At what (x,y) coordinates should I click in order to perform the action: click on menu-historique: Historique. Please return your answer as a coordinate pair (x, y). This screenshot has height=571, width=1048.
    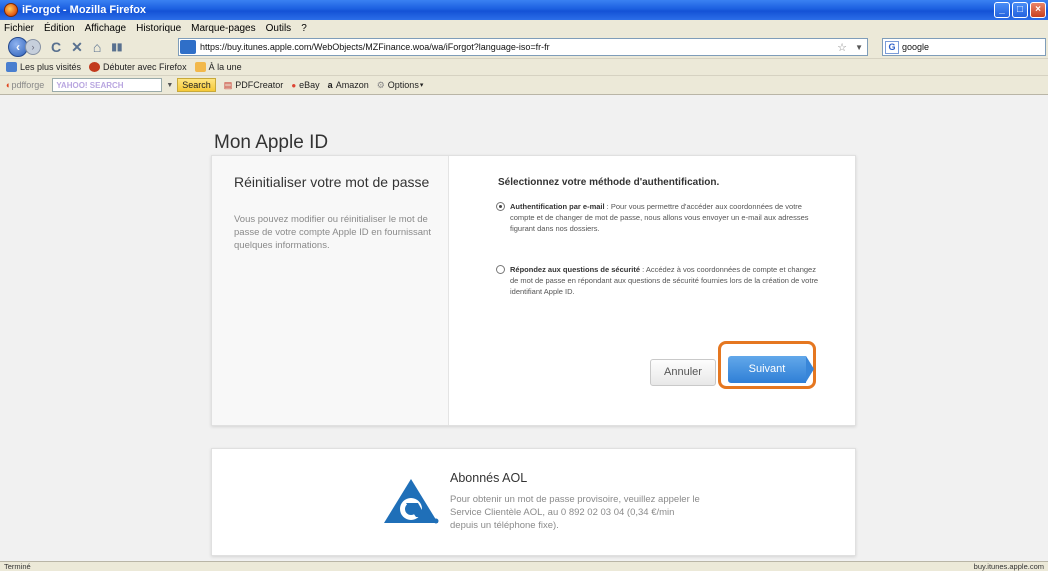
    Looking at the image, I should click on (158, 28).